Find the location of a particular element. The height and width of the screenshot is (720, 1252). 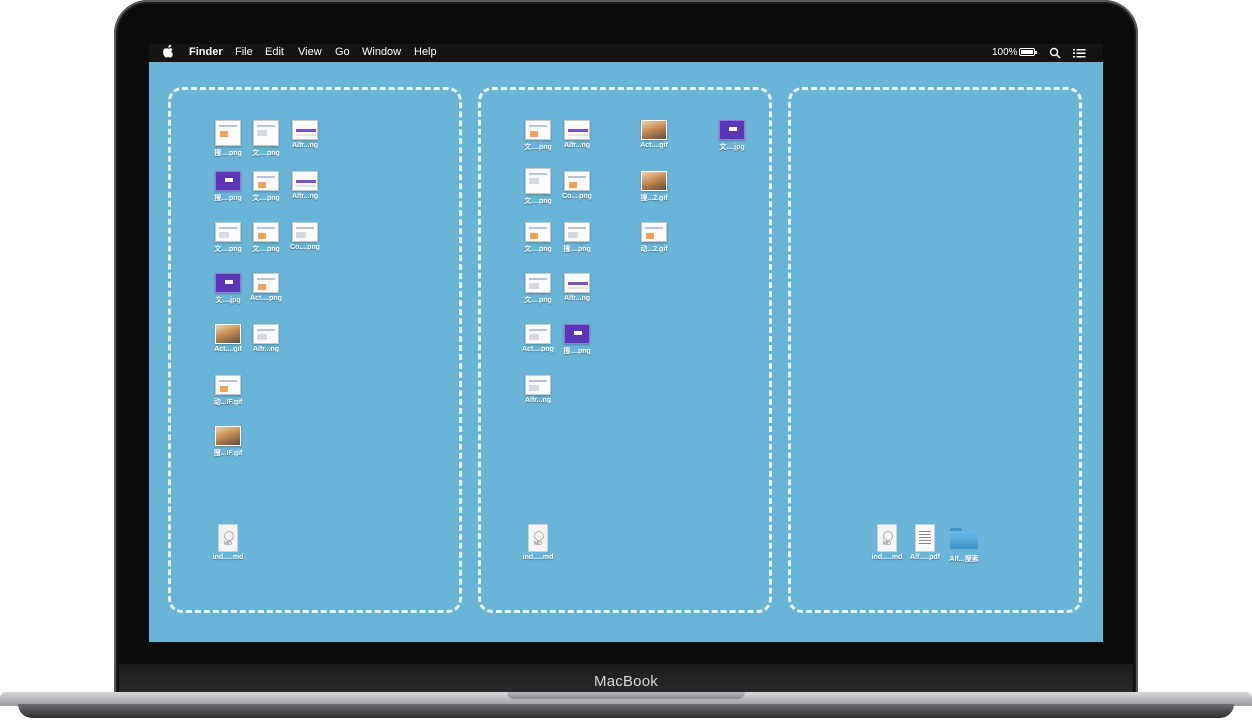

folder-item: Alf...搜索 is located at coordinates (964, 544).